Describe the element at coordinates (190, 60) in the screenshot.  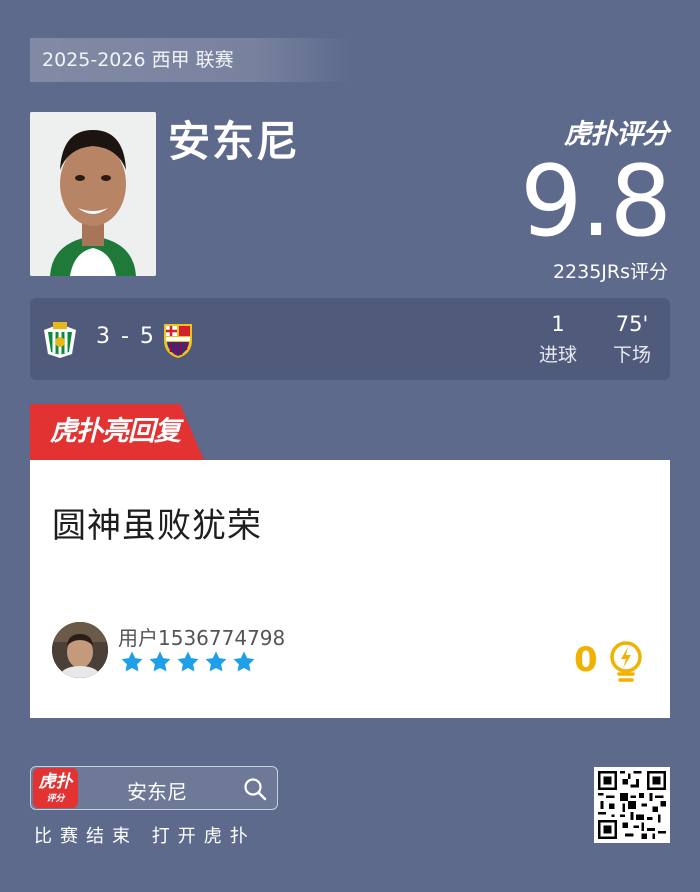
I see `season-label: 2025-2026 西甲 联赛` at that location.